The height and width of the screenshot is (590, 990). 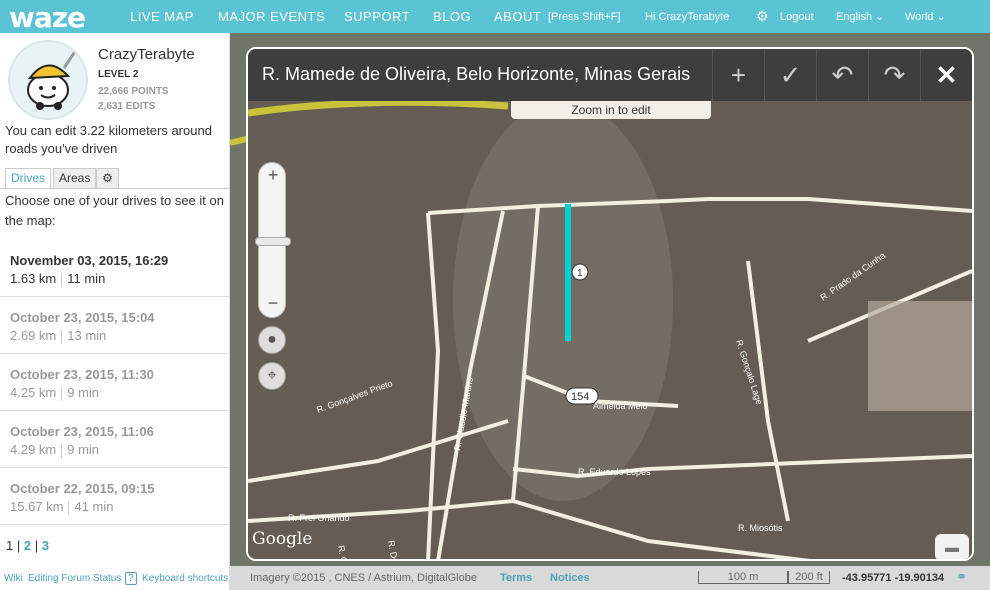 I want to click on drive-meta: 4.25 km 9 min, so click(x=54, y=393).